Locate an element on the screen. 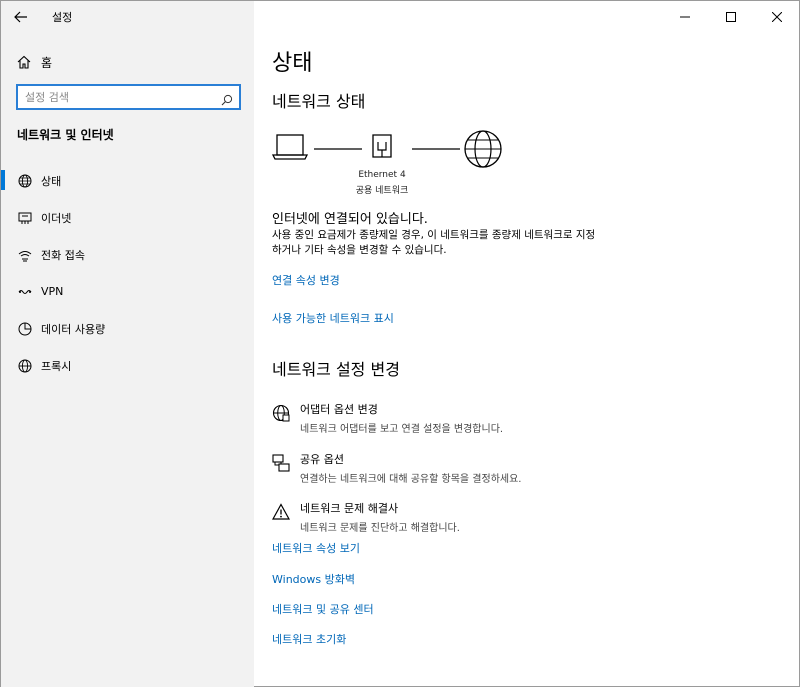 The height and width of the screenshot is (687, 800). ethernet-adapter-icon is located at coordinates (382, 146).